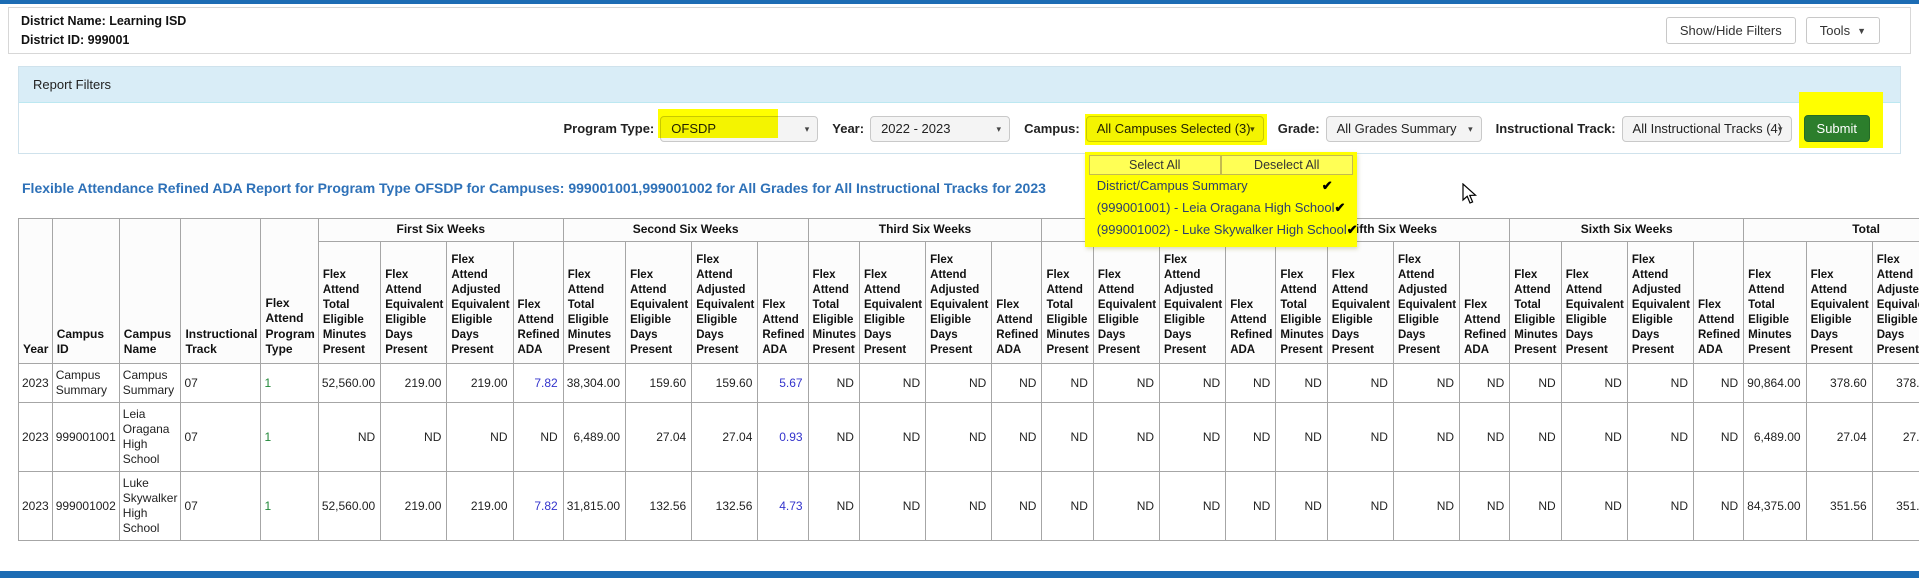 The image size is (1919, 584). Describe the element at coordinates (925, 230) in the screenshot. I see `column-group-header: Third Six Weeks` at that location.